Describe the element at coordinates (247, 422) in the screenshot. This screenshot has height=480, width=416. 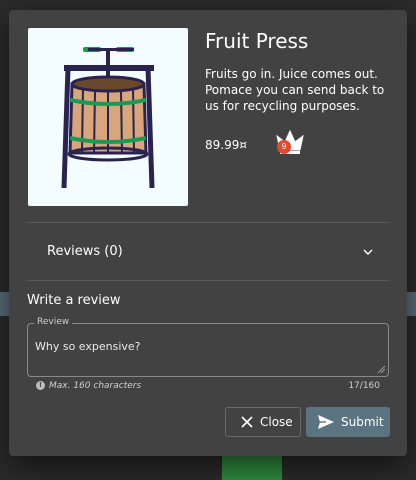
I see `close-icon` at that location.